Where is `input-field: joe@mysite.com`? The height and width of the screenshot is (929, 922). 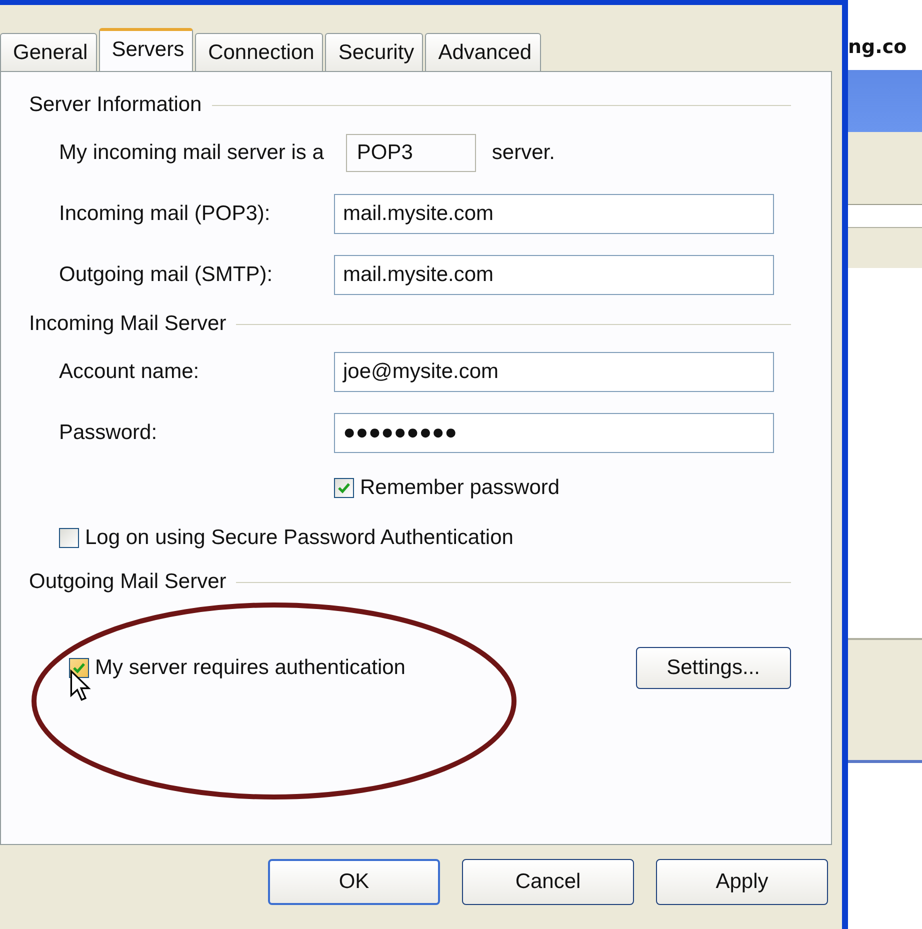
input-field: joe@mysite.com is located at coordinates (554, 372).